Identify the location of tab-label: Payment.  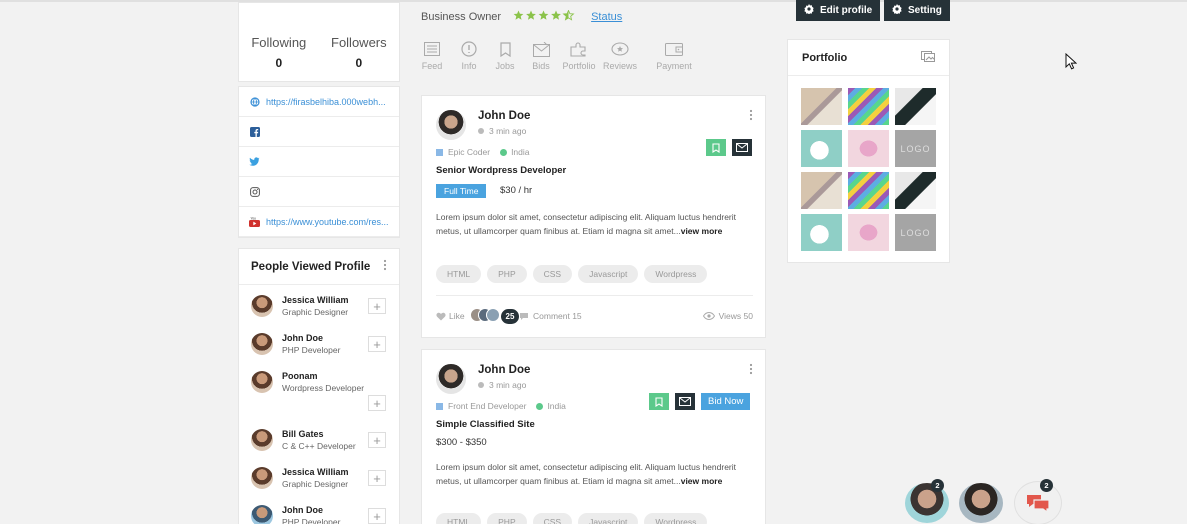
(674, 66).